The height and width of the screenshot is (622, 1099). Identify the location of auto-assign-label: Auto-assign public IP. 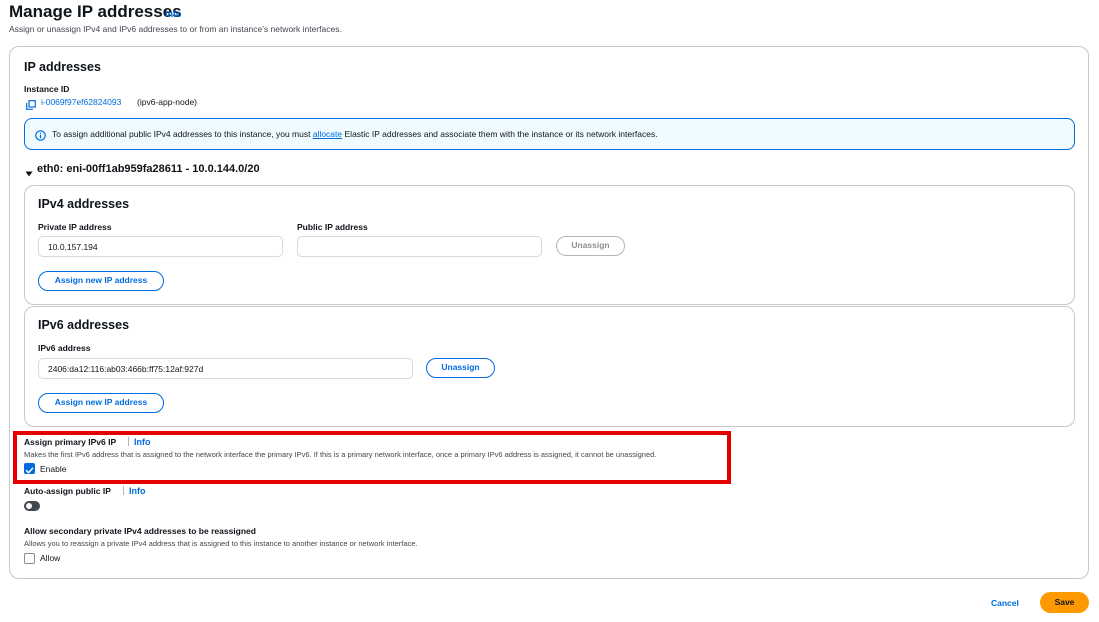
(67, 491).